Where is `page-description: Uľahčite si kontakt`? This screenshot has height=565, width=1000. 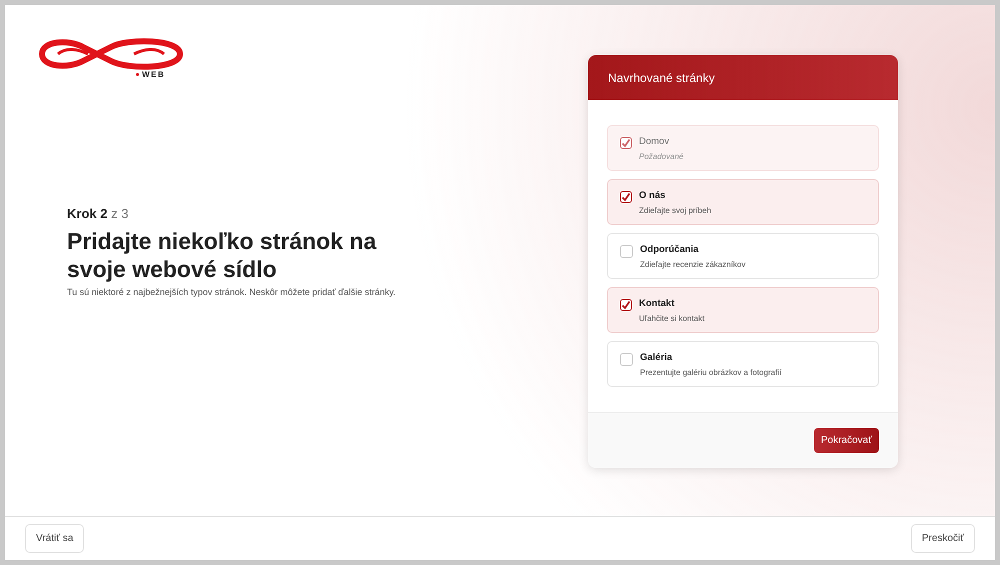 page-description: Uľahčite si kontakt is located at coordinates (671, 318).